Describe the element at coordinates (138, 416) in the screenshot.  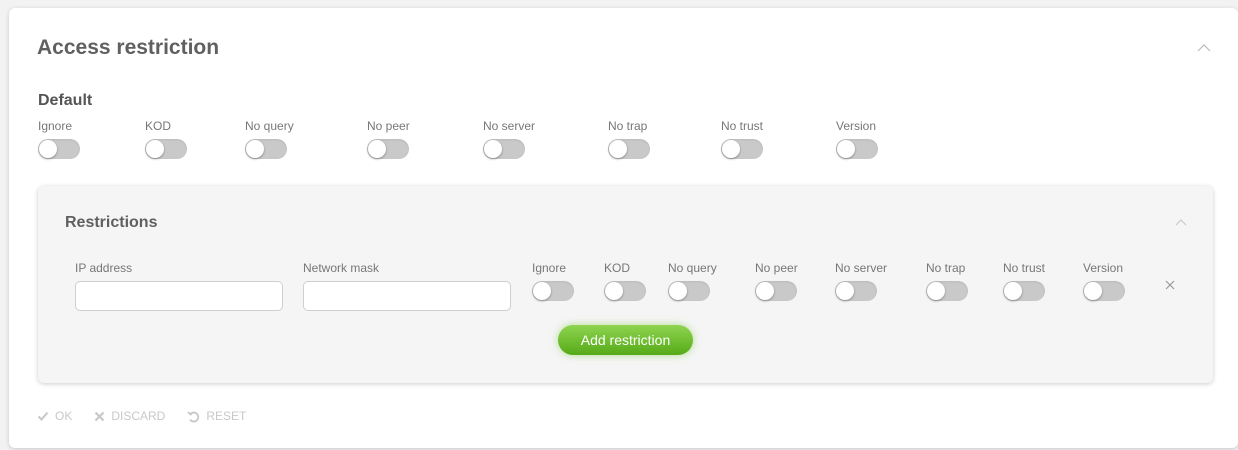
I see `discard-label: DISCARD` at that location.